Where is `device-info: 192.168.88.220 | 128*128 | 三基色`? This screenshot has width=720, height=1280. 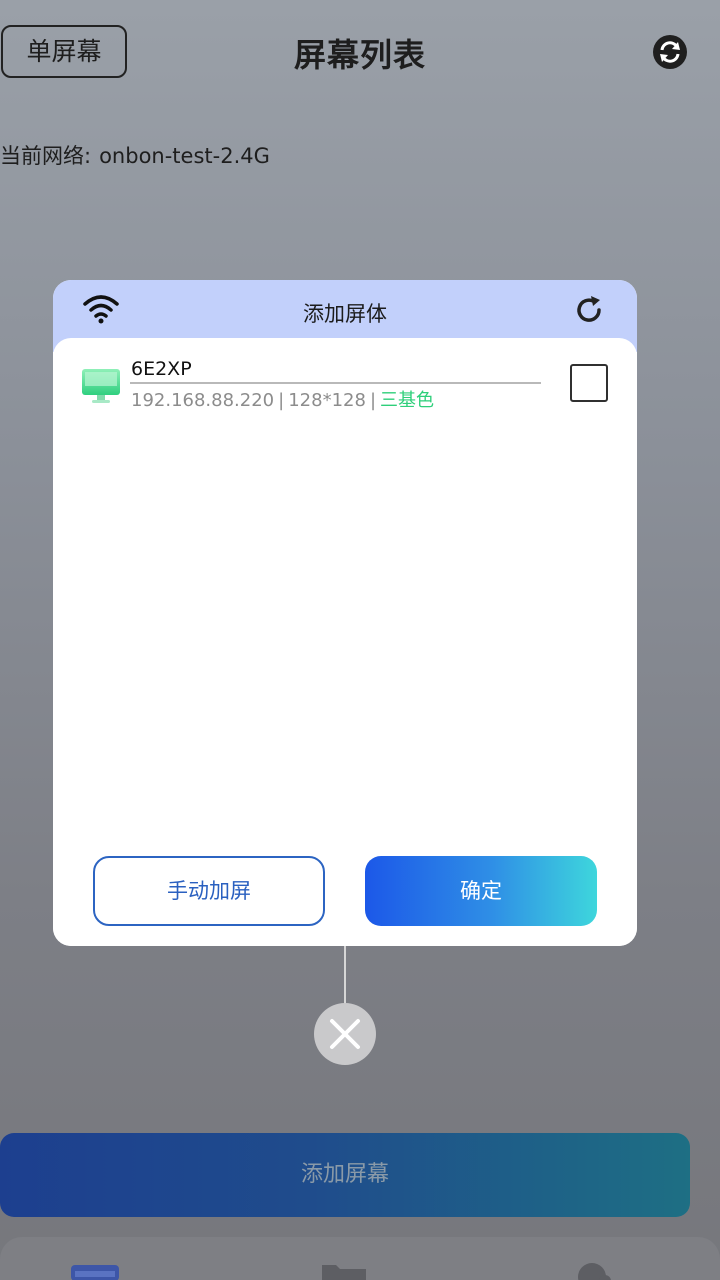
device-info: 192.168.88.220 | 128*128 | 三基色 is located at coordinates (282, 399).